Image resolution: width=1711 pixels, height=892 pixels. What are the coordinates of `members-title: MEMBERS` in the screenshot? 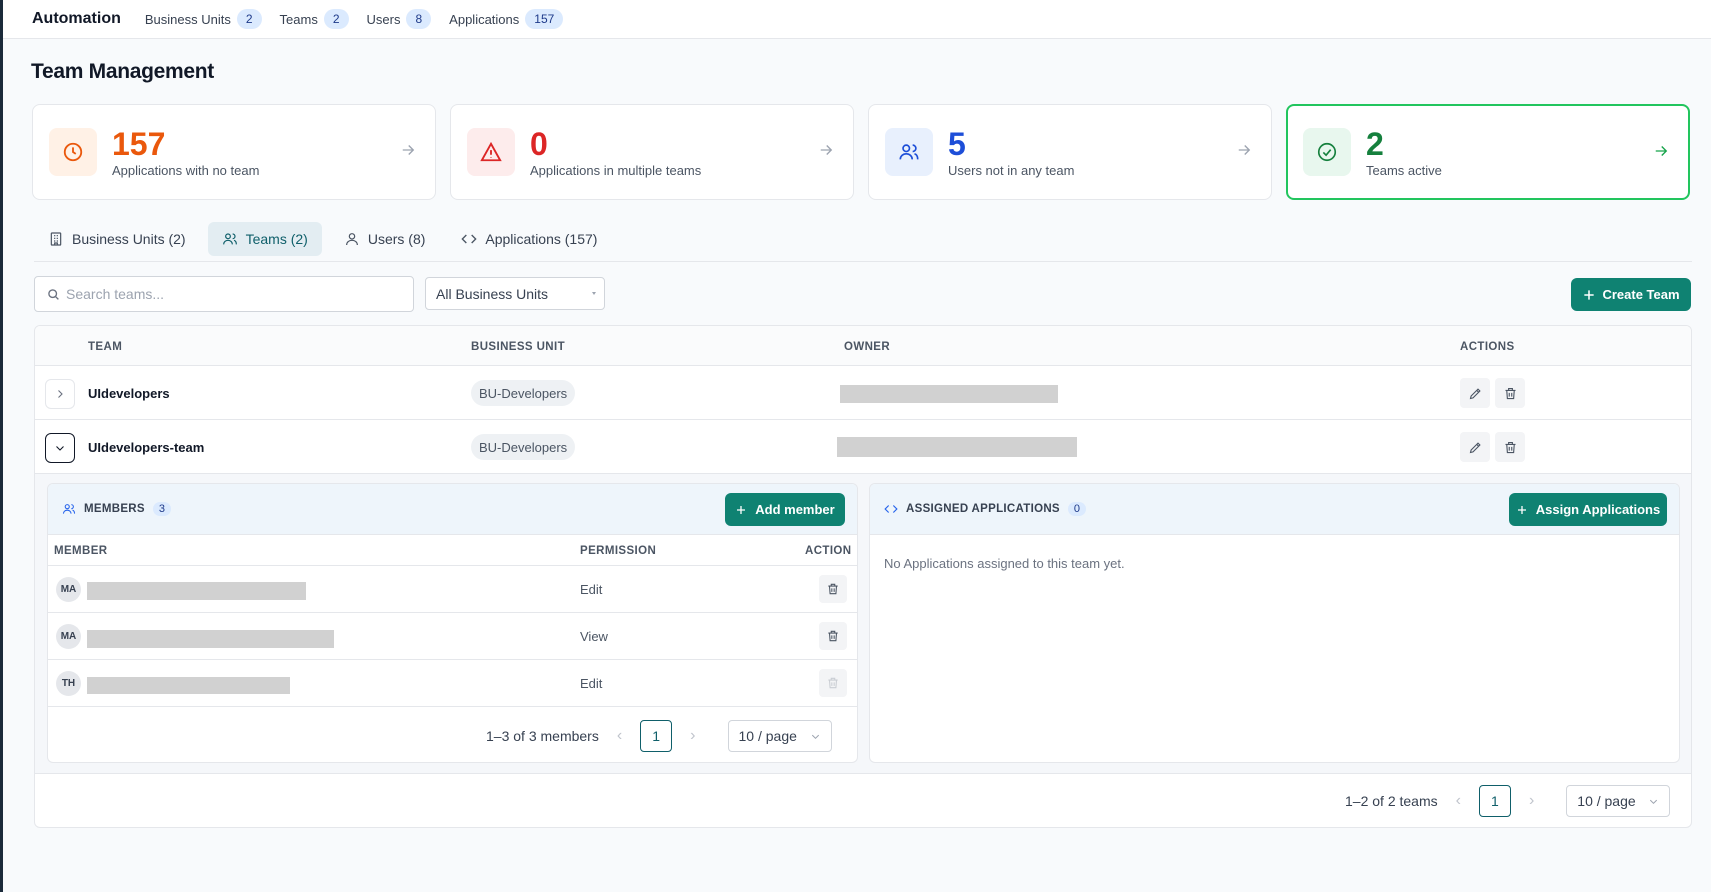 It's located at (114, 509).